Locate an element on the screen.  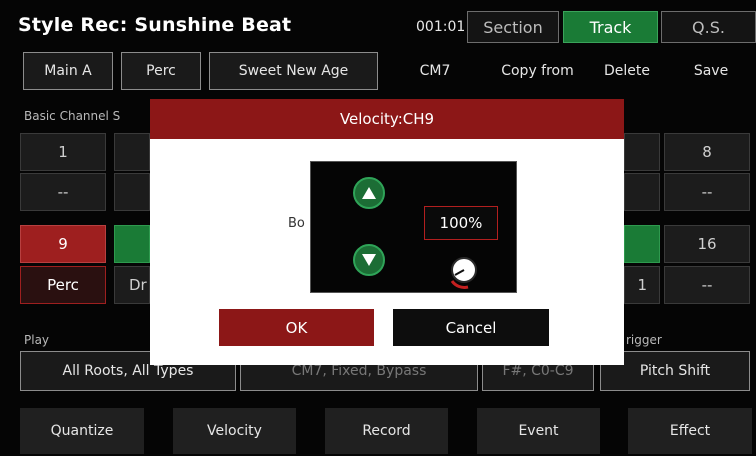
channel-16-button: 16 is located at coordinates (707, 244).